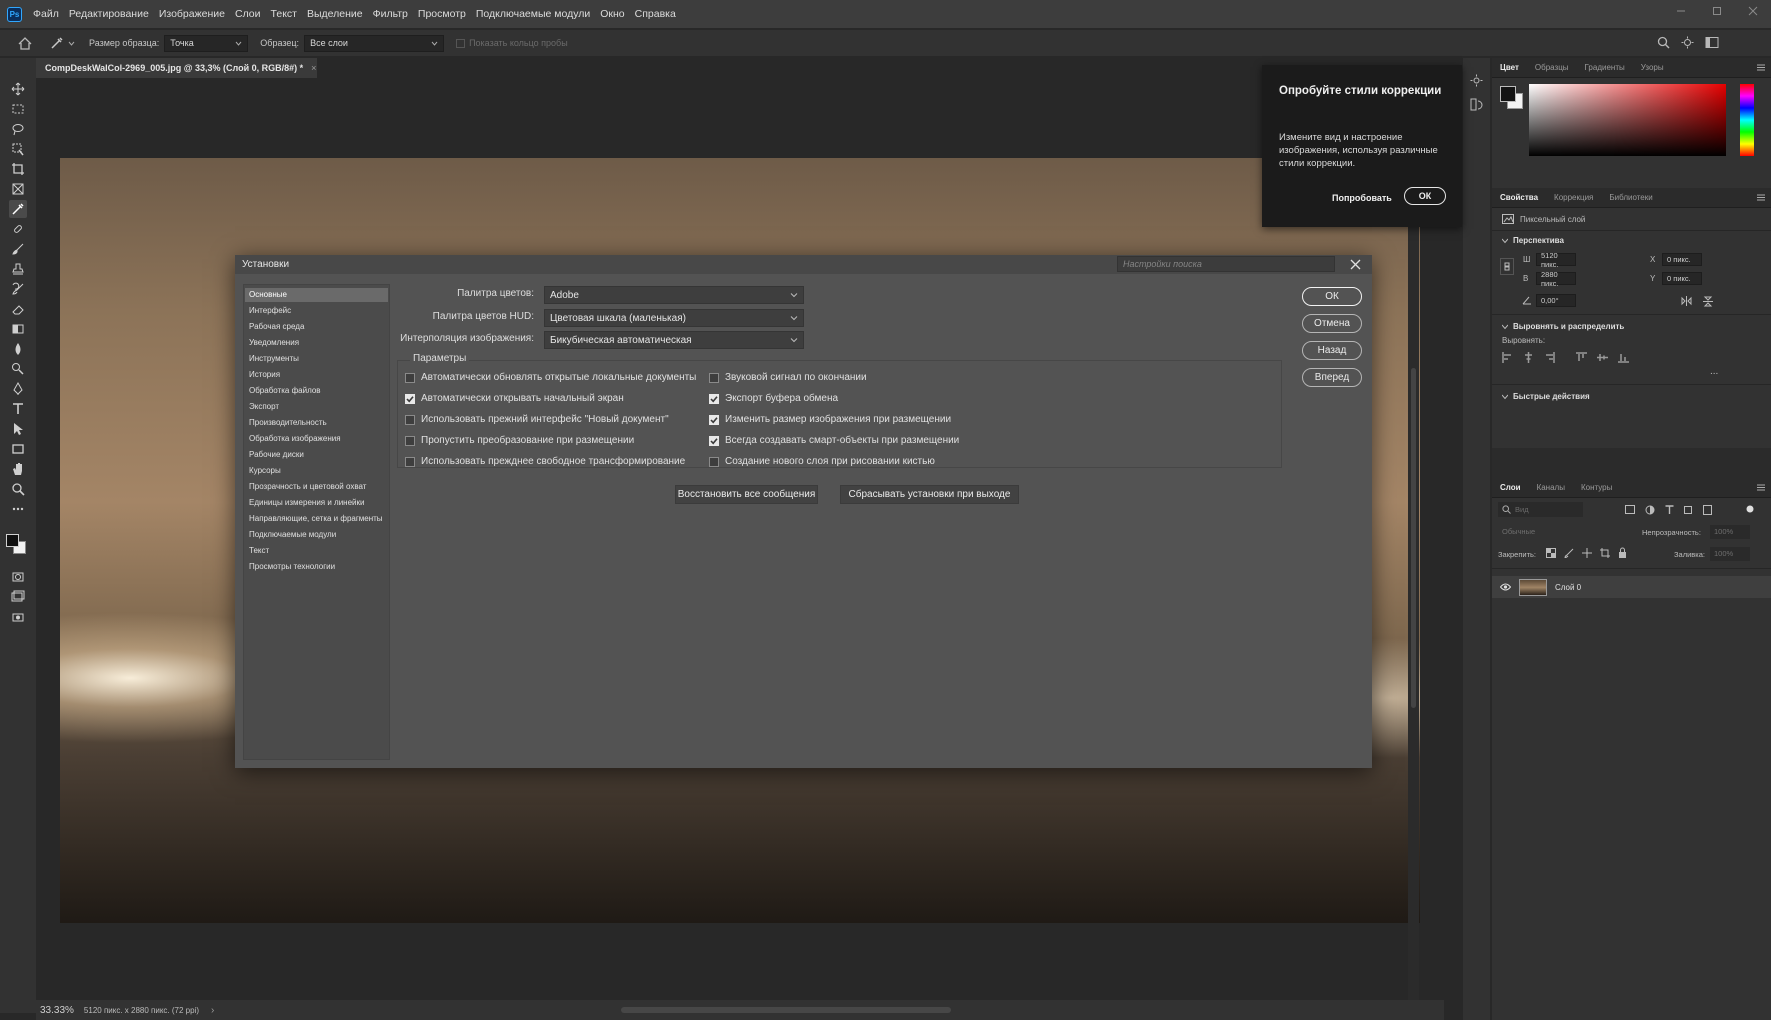  Describe the element at coordinates (1730, 532) in the screenshot. I see `opacity-field: 100%` at that location.